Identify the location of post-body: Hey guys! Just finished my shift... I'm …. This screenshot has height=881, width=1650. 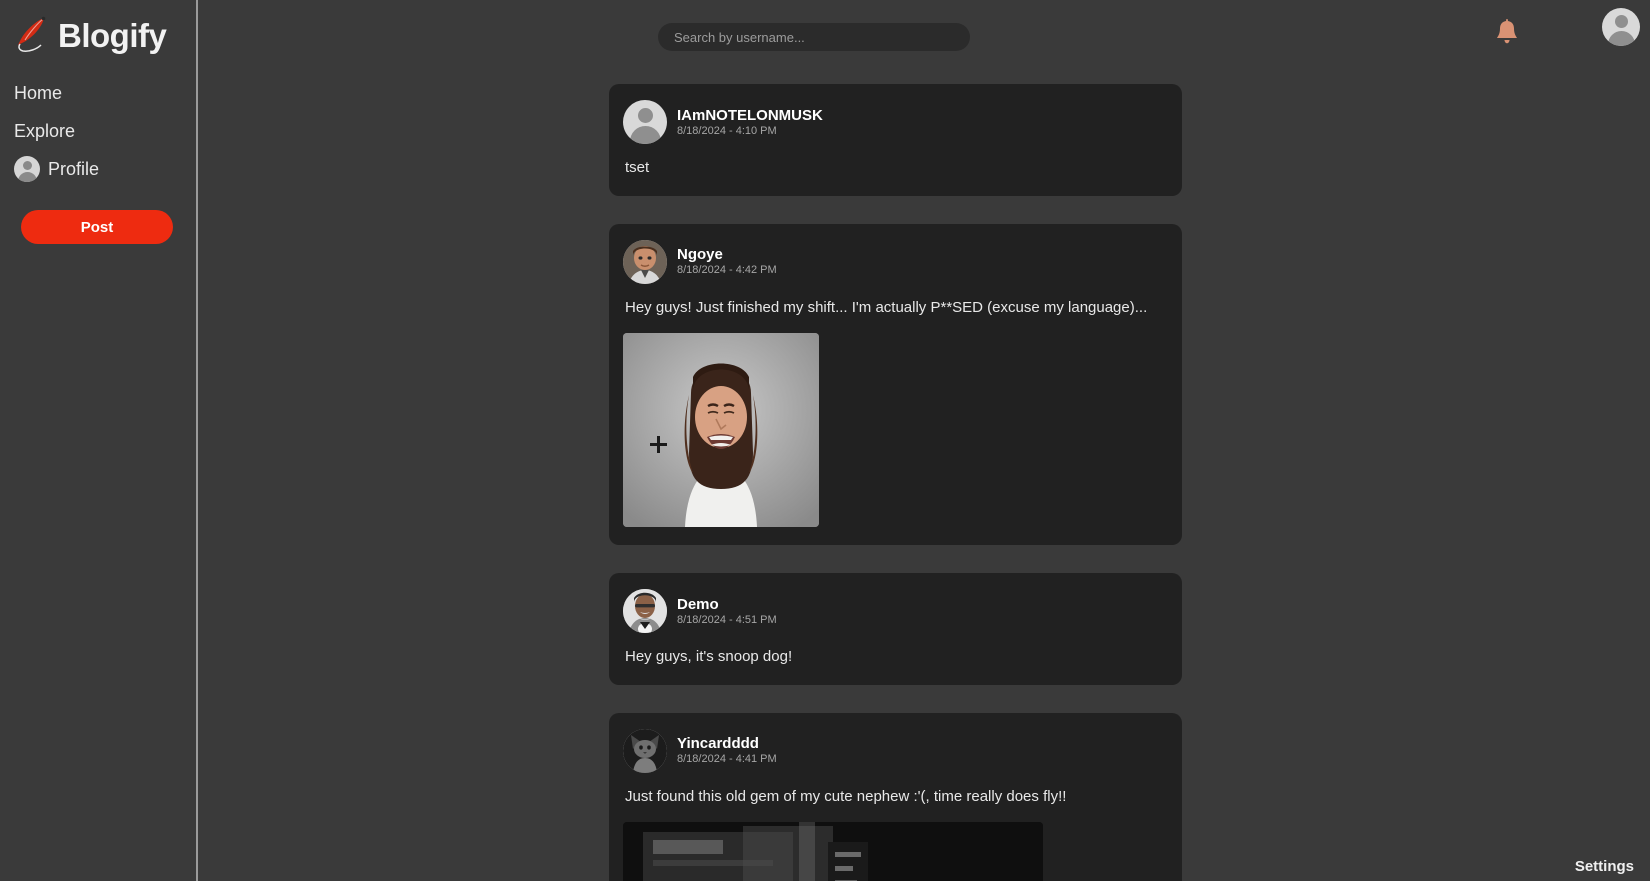
(886, 307).